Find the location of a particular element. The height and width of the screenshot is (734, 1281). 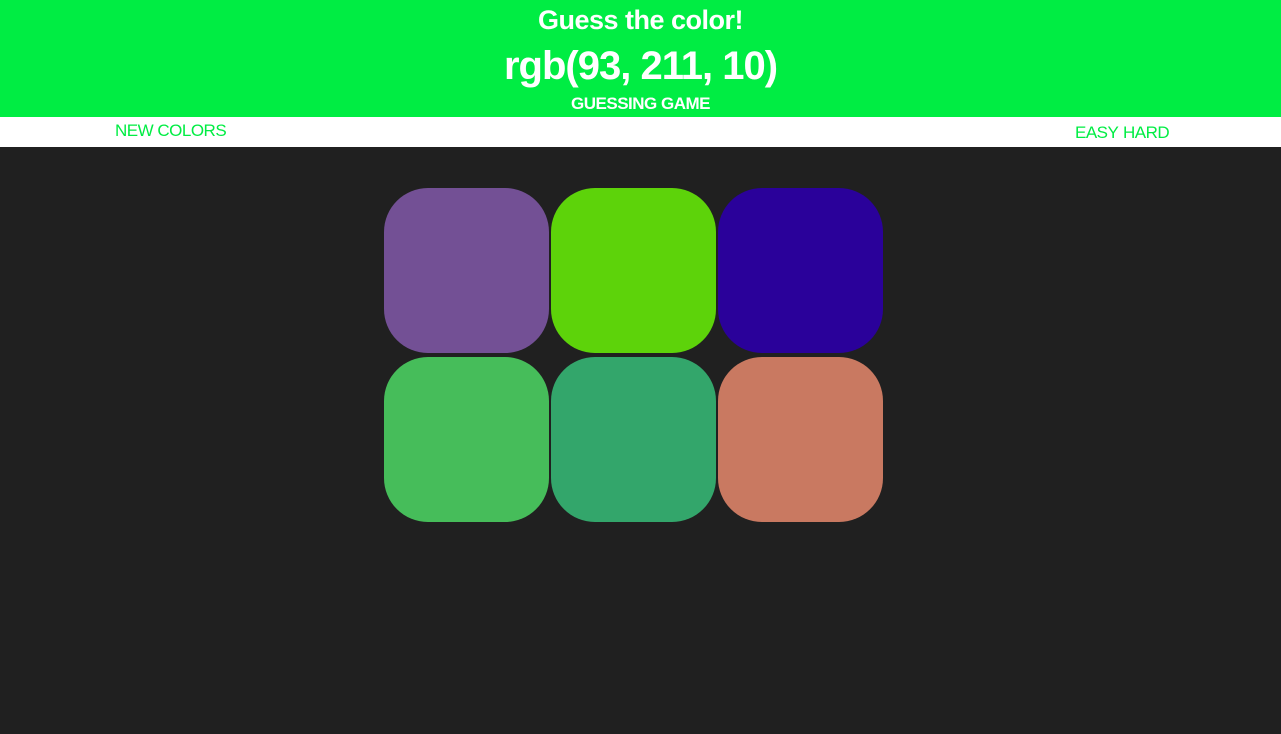

page-title: Guess the color! is located at coordinates (640, 20).